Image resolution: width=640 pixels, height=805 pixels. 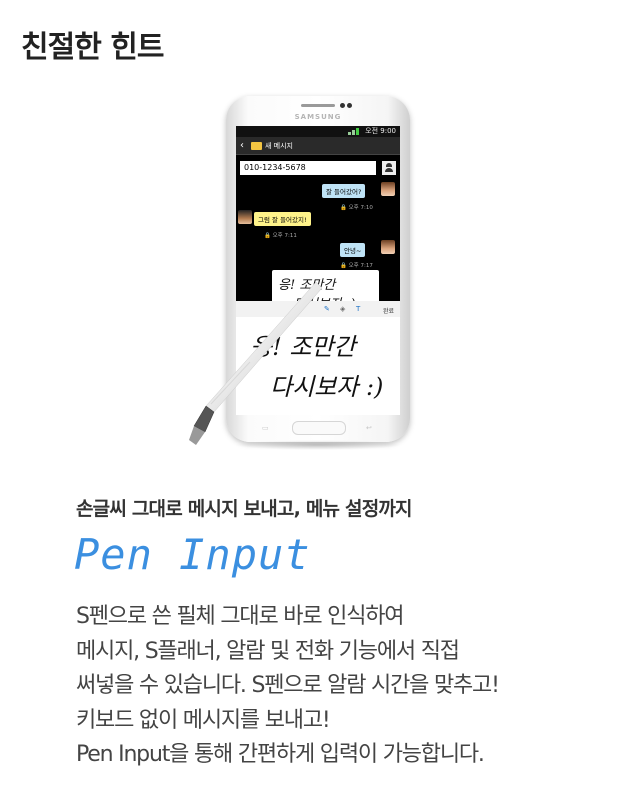 I want to click on eraser-icon: ◈, so click(x=342, y=309).